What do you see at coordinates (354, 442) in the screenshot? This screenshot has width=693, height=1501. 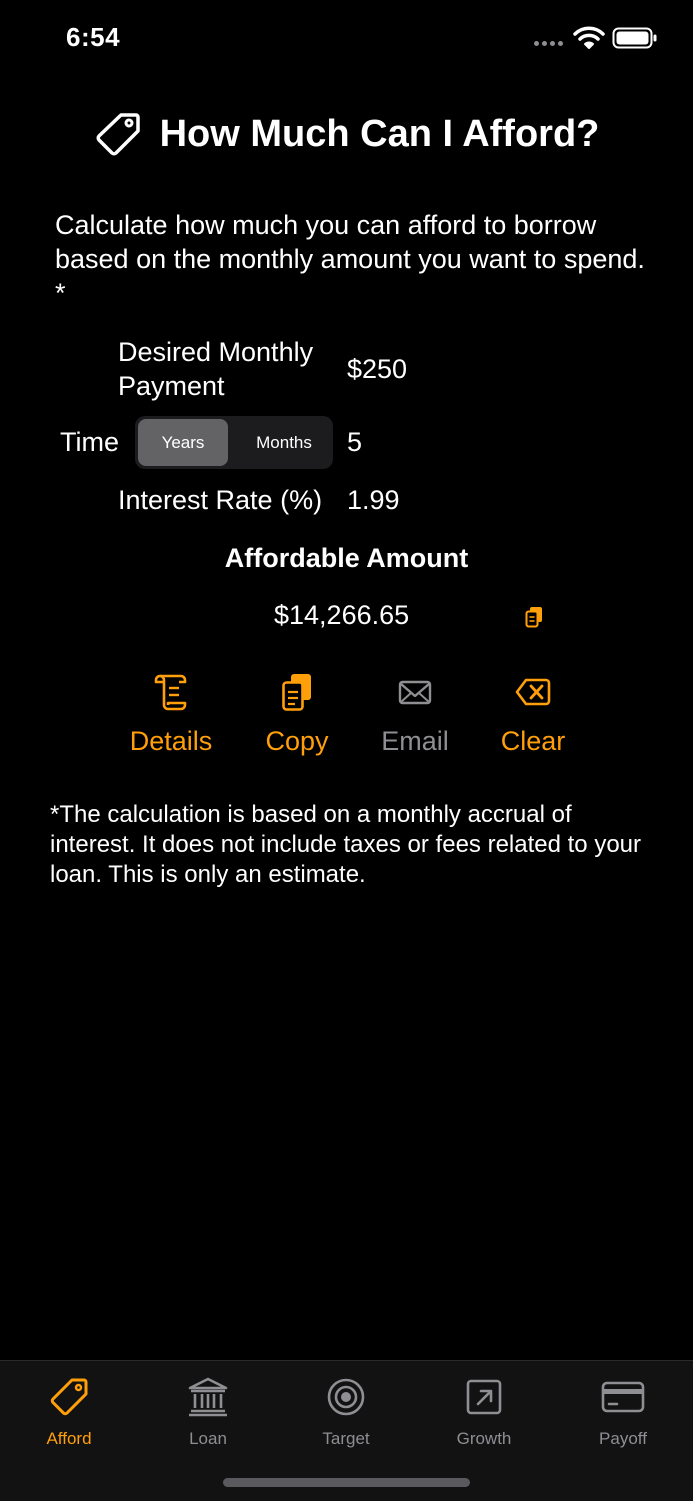 I see `time-field: 5` at bounding box center [354, 442].